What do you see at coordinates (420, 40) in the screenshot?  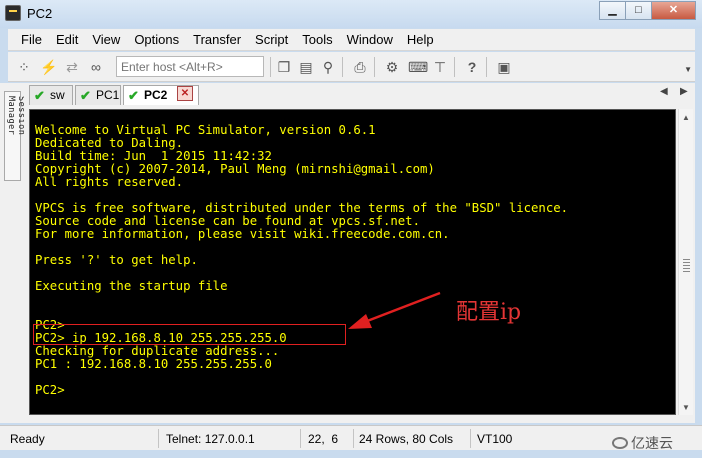 I see `menu-help: Help` at bounding box center [420, 40].